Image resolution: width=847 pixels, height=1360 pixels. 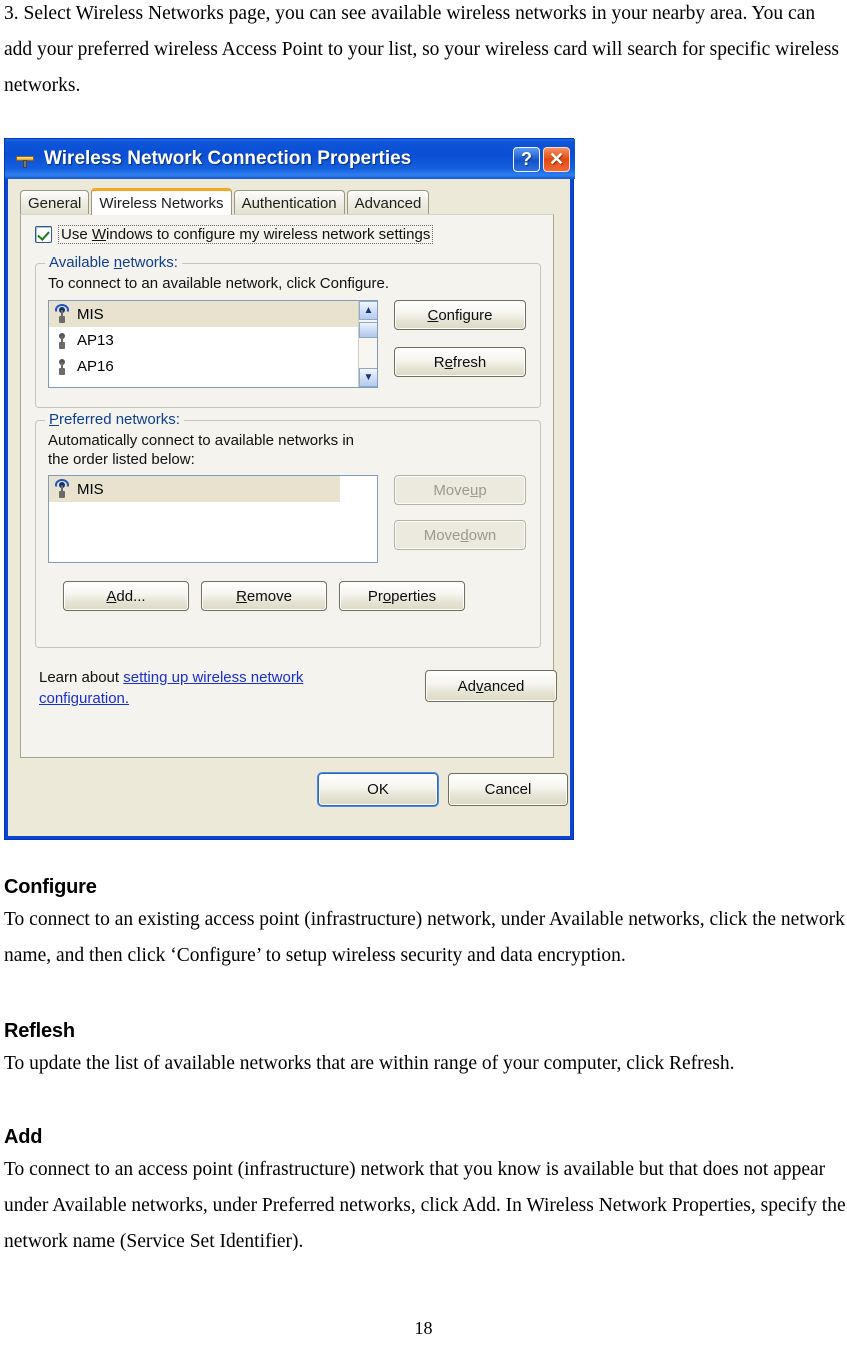 I want to click on advanced-button: Ad v anced, so click(x=491, y=686).